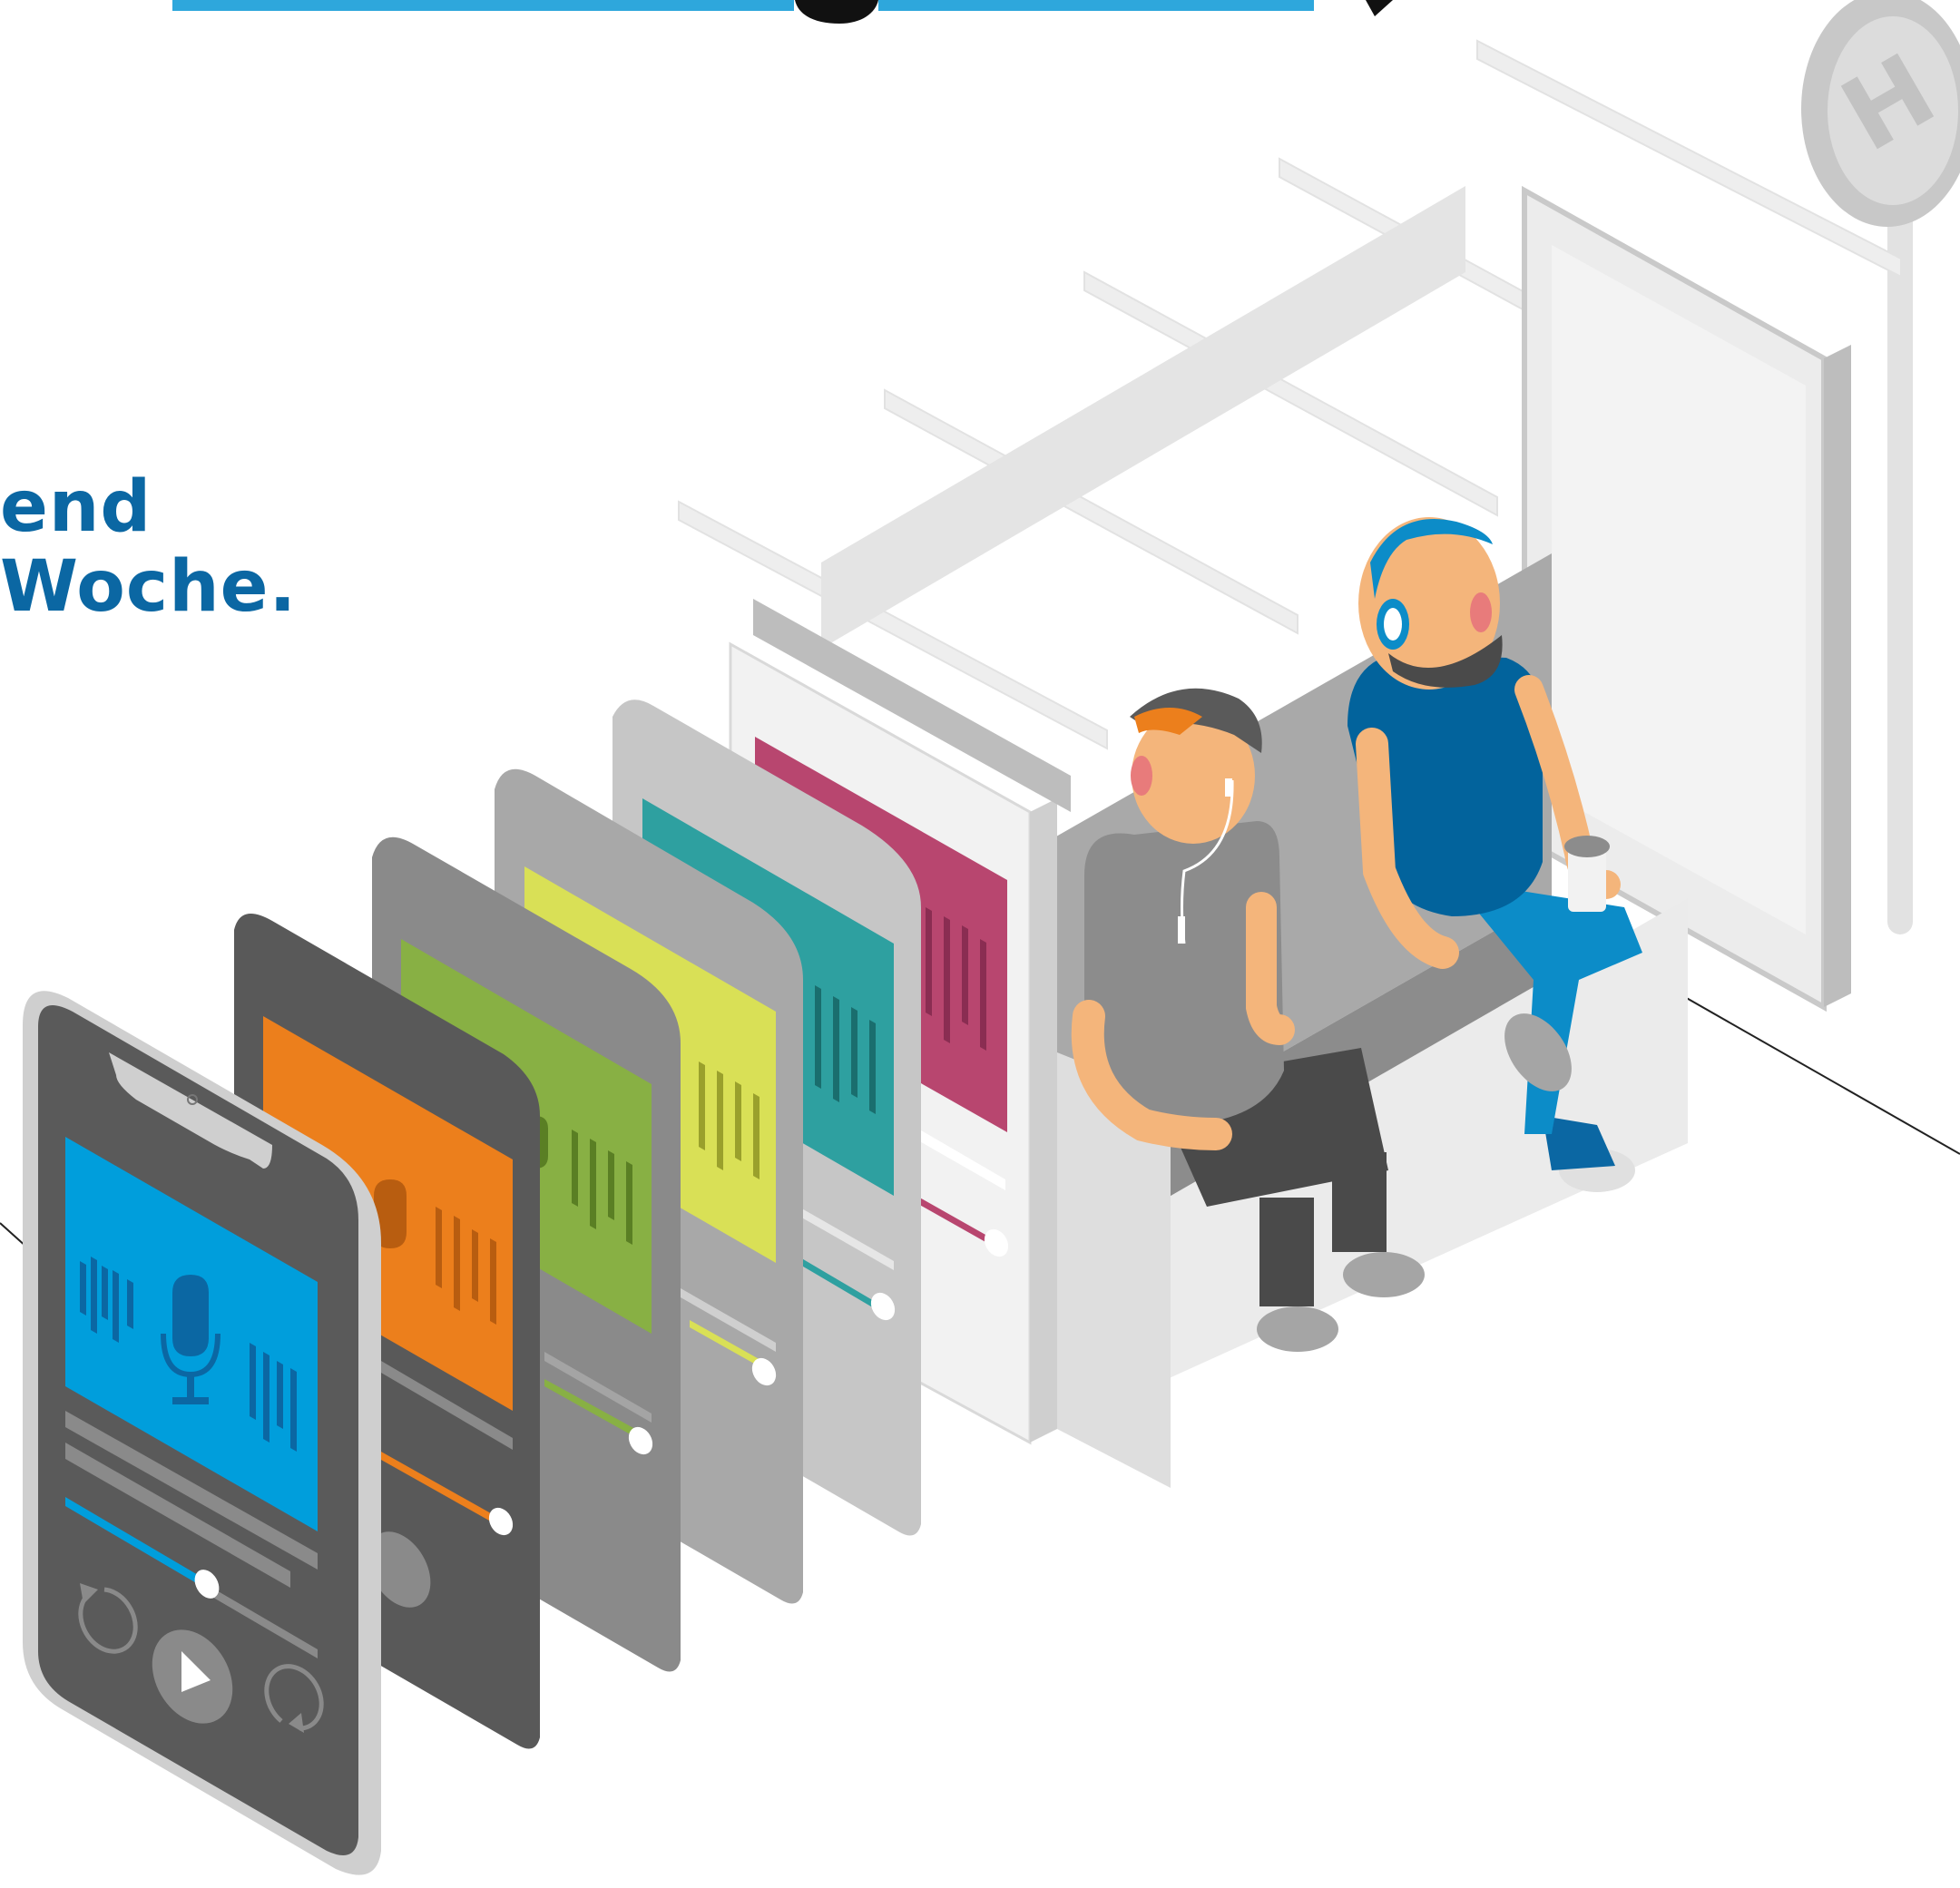 The width and height of the screenshot is (1960, 1888). What do you see at coordinates (483, 5) in the screenshot?
I see `headline-underline-left` at bounding box center [483, 5].